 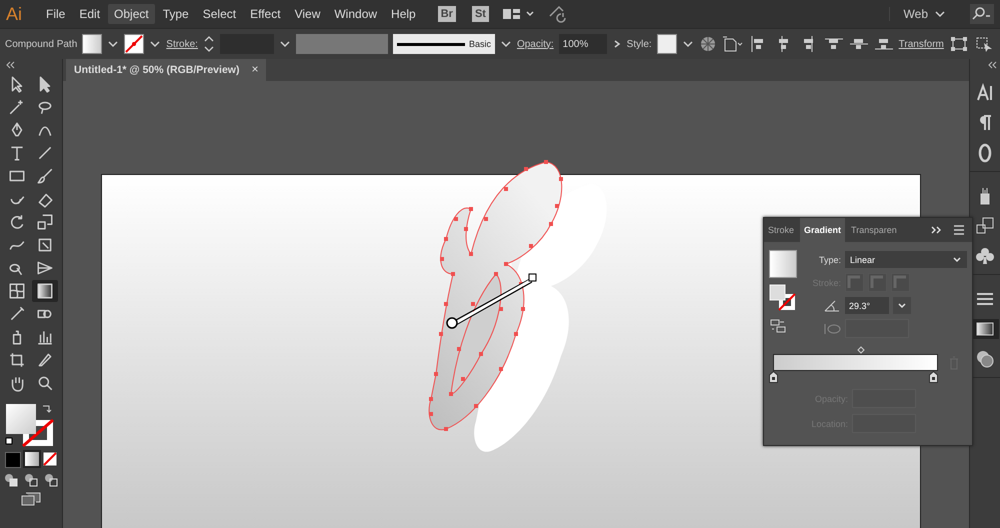 What do you see at coordinates (480, 14) in the screenshot?
I see `stock-button: St` at bounding box center [480, 14].